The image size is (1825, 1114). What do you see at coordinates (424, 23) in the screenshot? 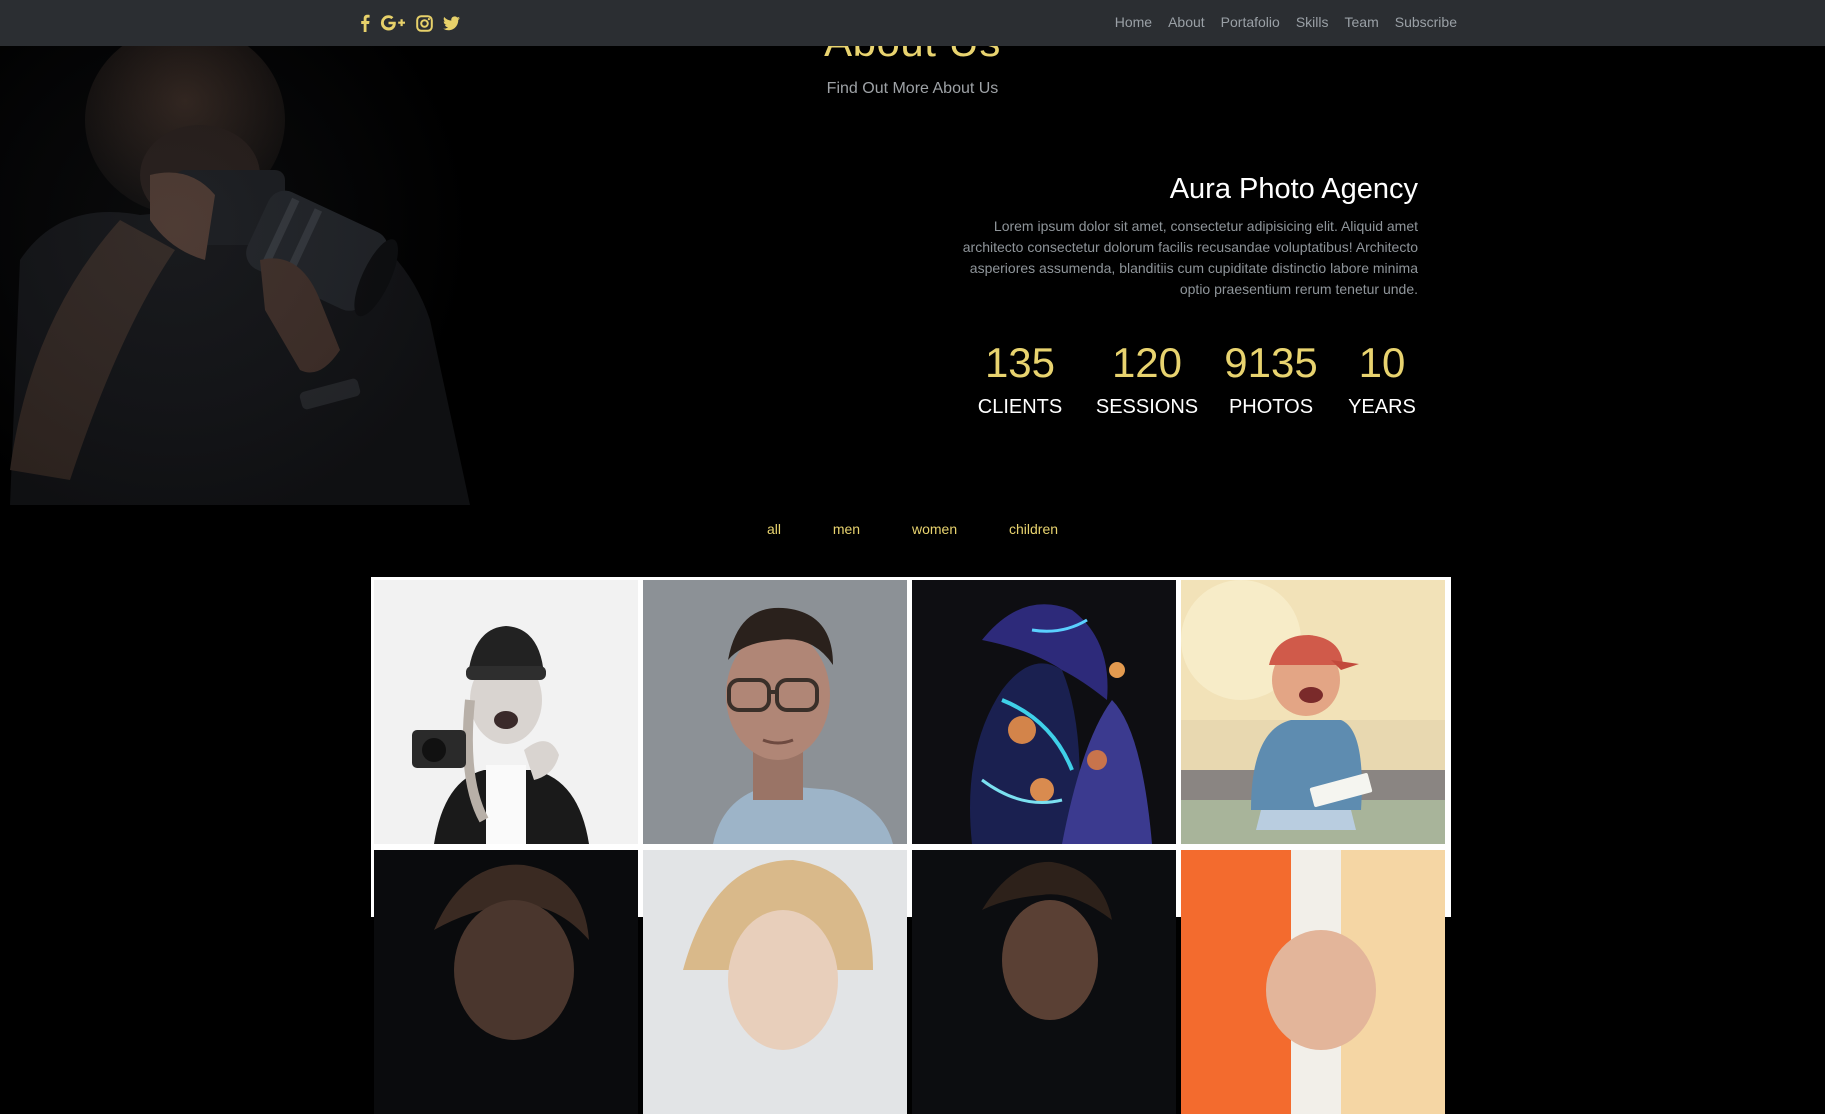
I see `instagram-icon` at bounding box center [424, 23].